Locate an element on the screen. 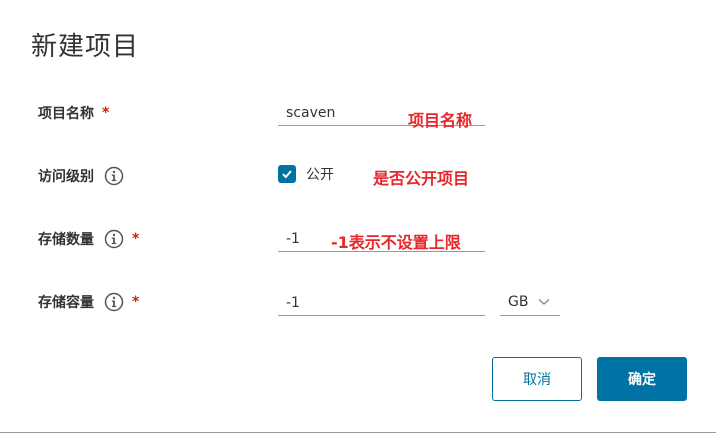 This screenshot has height=433, width=716. storage-unit-select: GB is located at coordinates (530, 302).